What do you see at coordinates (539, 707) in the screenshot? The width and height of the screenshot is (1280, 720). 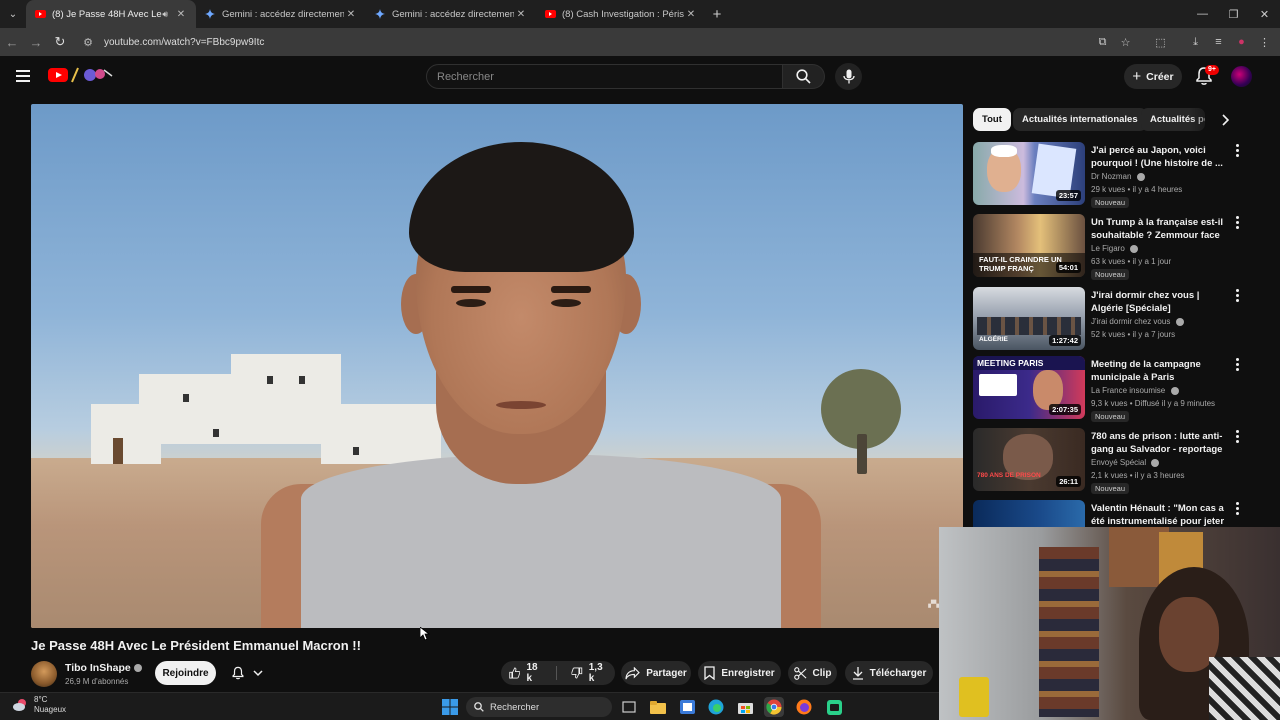 I see `taskbar-search: Rechercher` at bounding box center [539, 707].